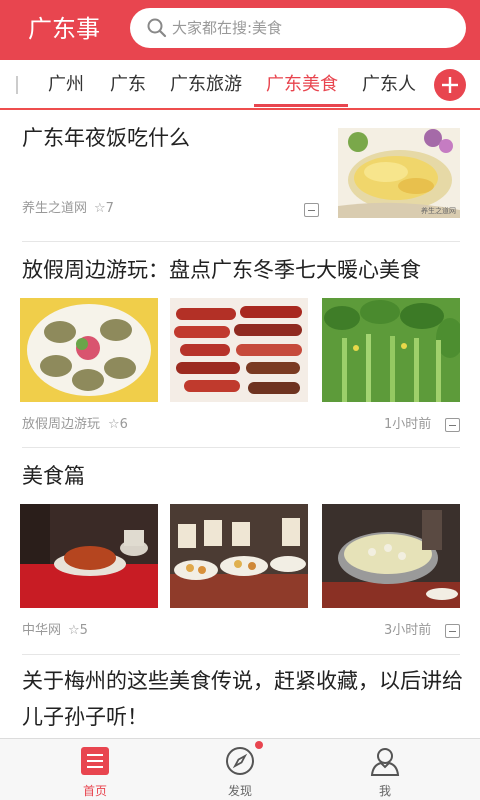 Image resolution: width=480 pixels, height=800 pixels. What do you see at coordinates (128, 85) in the screenshot?
I see `tab-guangdong: 广东` at bounding box center [128, 85].